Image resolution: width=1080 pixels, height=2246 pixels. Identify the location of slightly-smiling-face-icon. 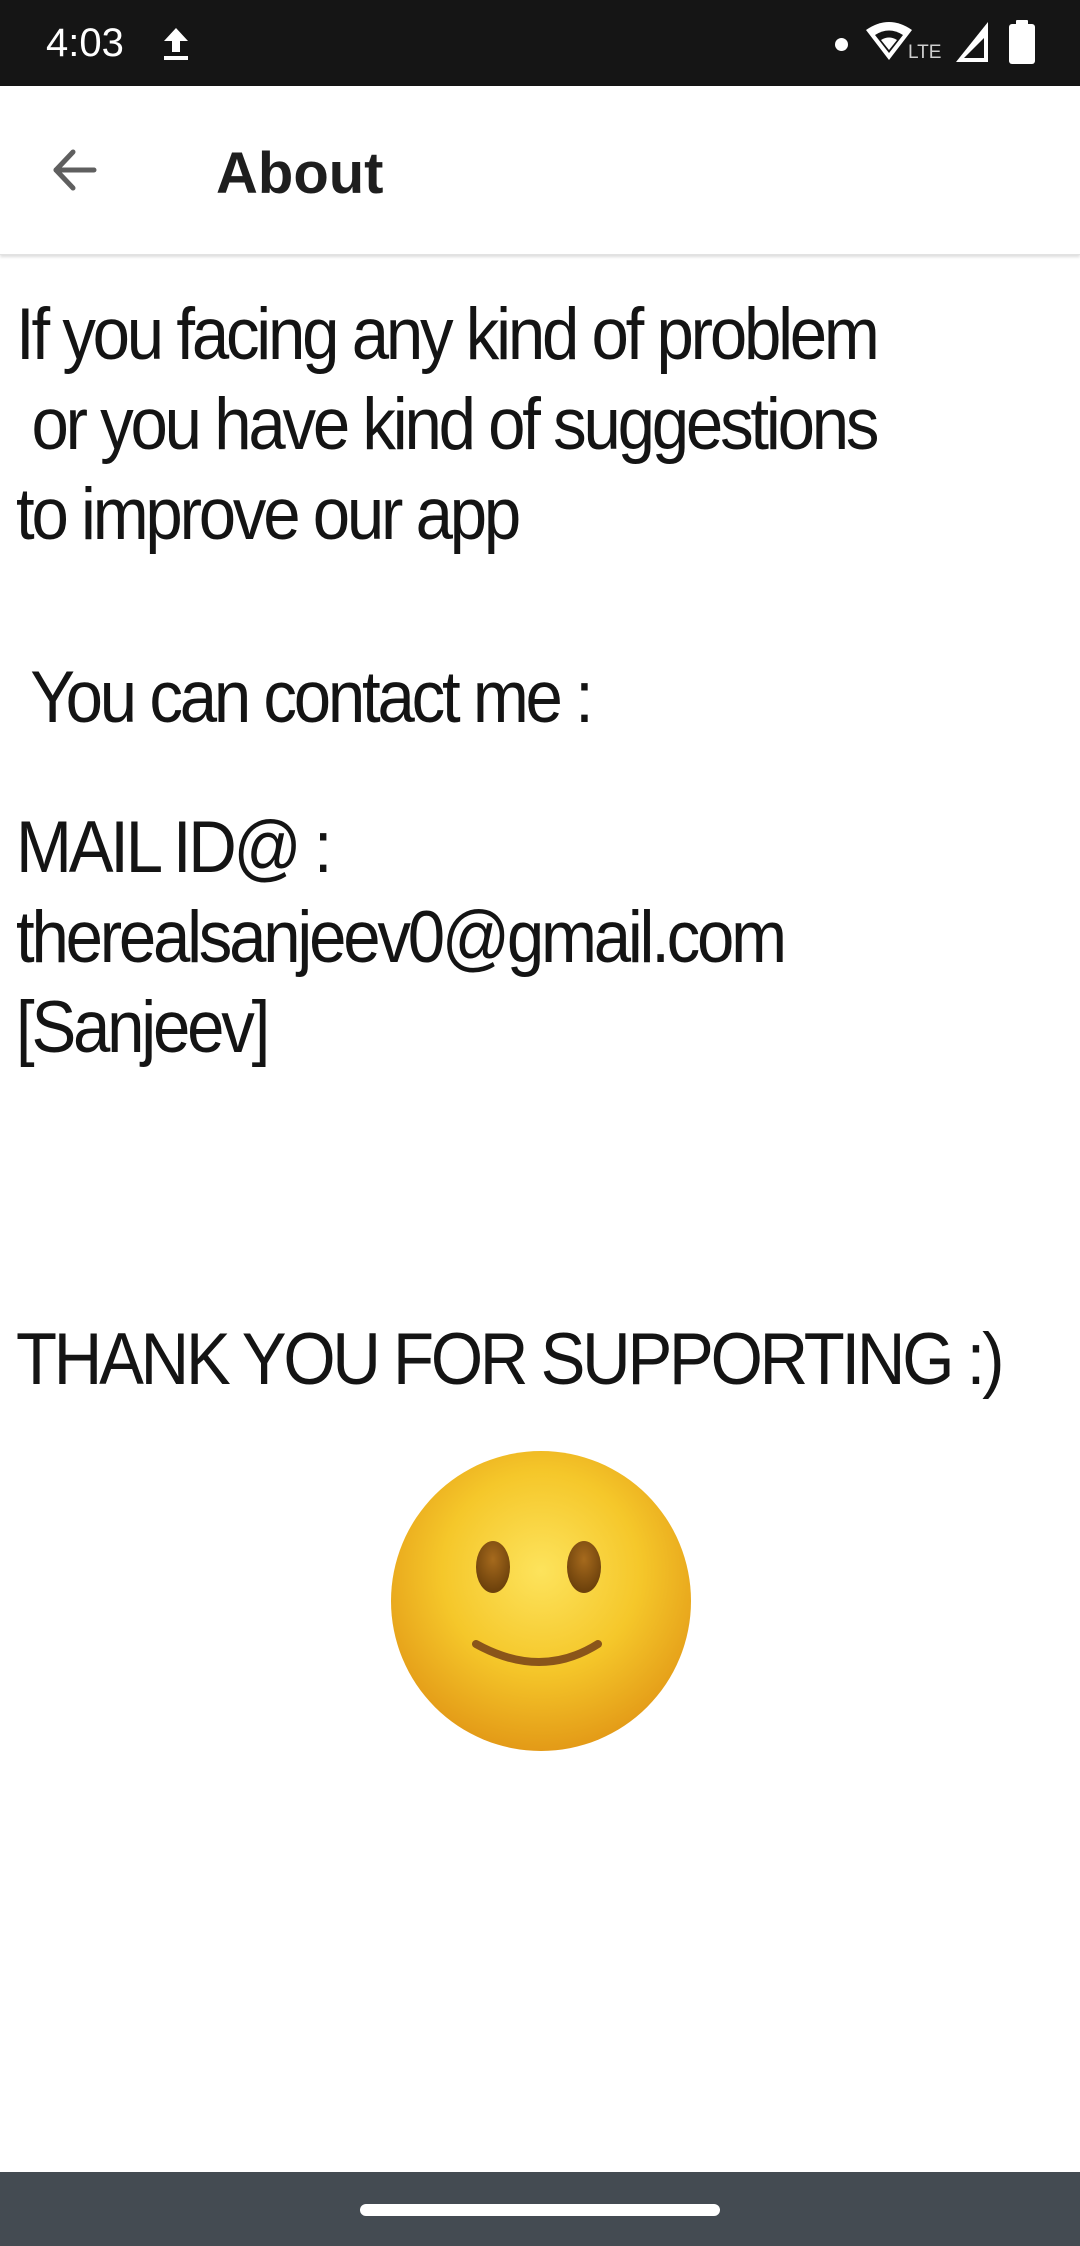
(541, 1601).